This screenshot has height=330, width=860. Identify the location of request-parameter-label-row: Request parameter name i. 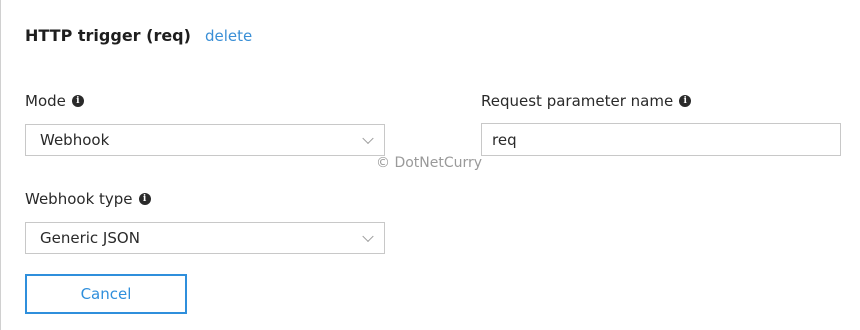
(586, 101).